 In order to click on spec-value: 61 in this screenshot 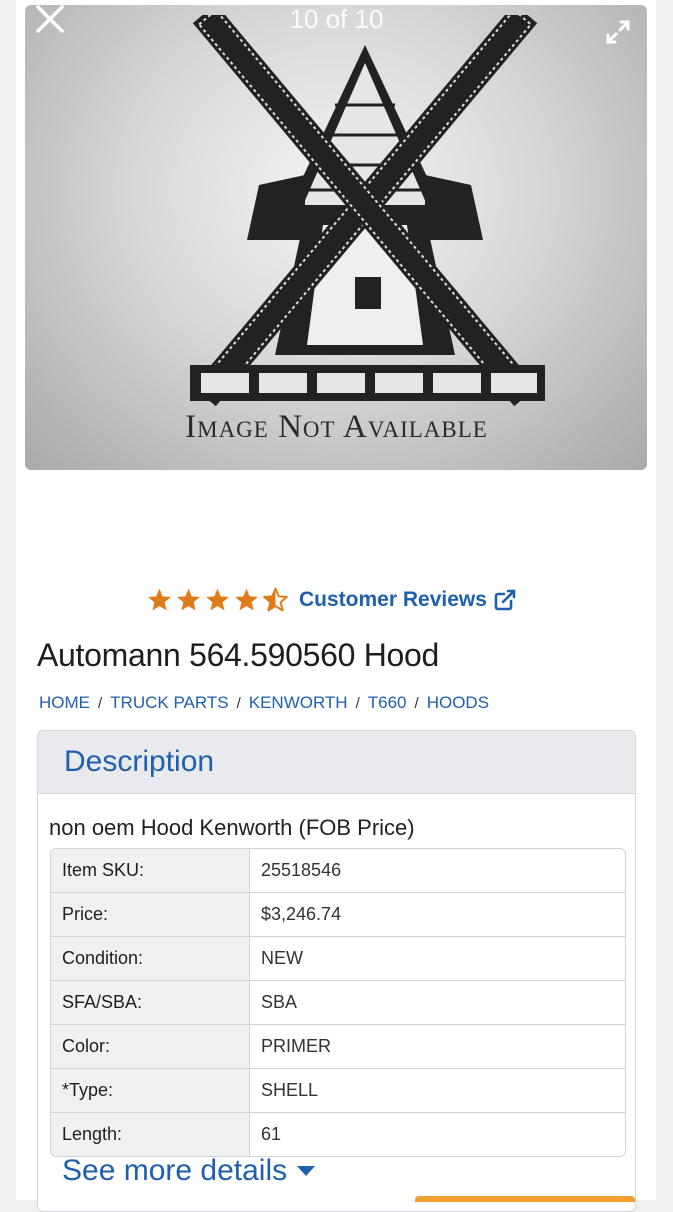, I will do `click(271, 1134)`.